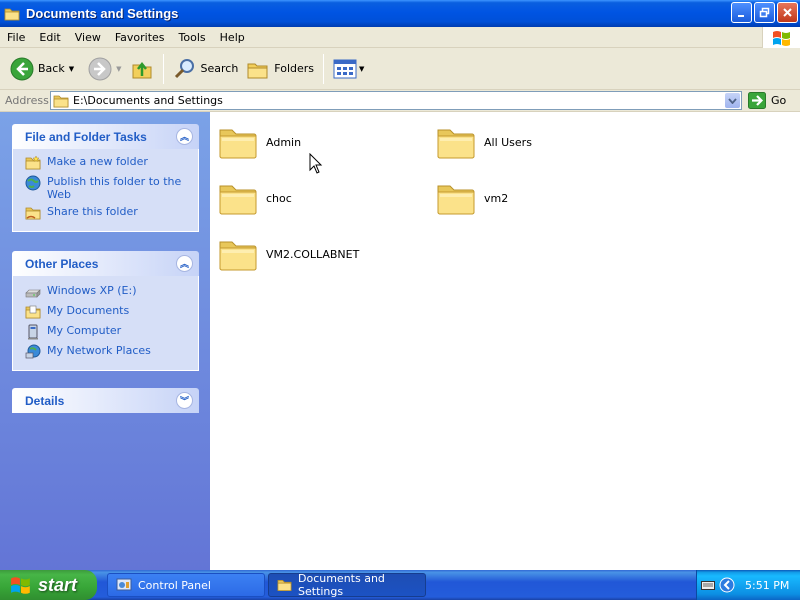 The width and height of the screenshot is (800, 600). I want to click on up-folder-button, so click(142, 69).